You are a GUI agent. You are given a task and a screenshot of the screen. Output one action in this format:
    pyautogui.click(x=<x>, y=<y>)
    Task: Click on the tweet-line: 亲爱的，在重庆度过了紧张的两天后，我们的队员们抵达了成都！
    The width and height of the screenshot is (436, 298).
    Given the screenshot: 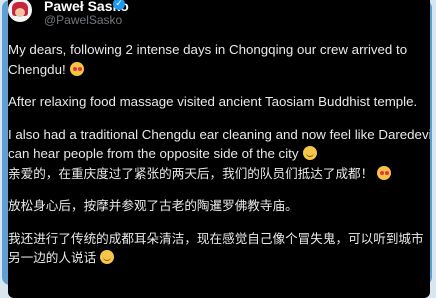 What is the action you would take?
    pyautogui.click(x=216, y=174)
    